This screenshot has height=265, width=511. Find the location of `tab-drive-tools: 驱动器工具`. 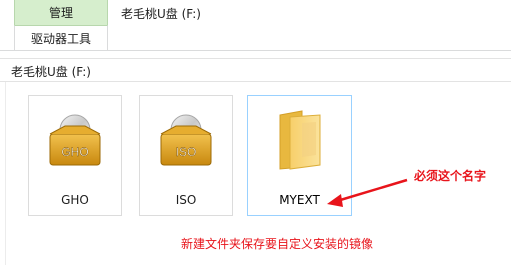

tab-drive-tools: 驱动器工具 is located at coordinates (61, 37).